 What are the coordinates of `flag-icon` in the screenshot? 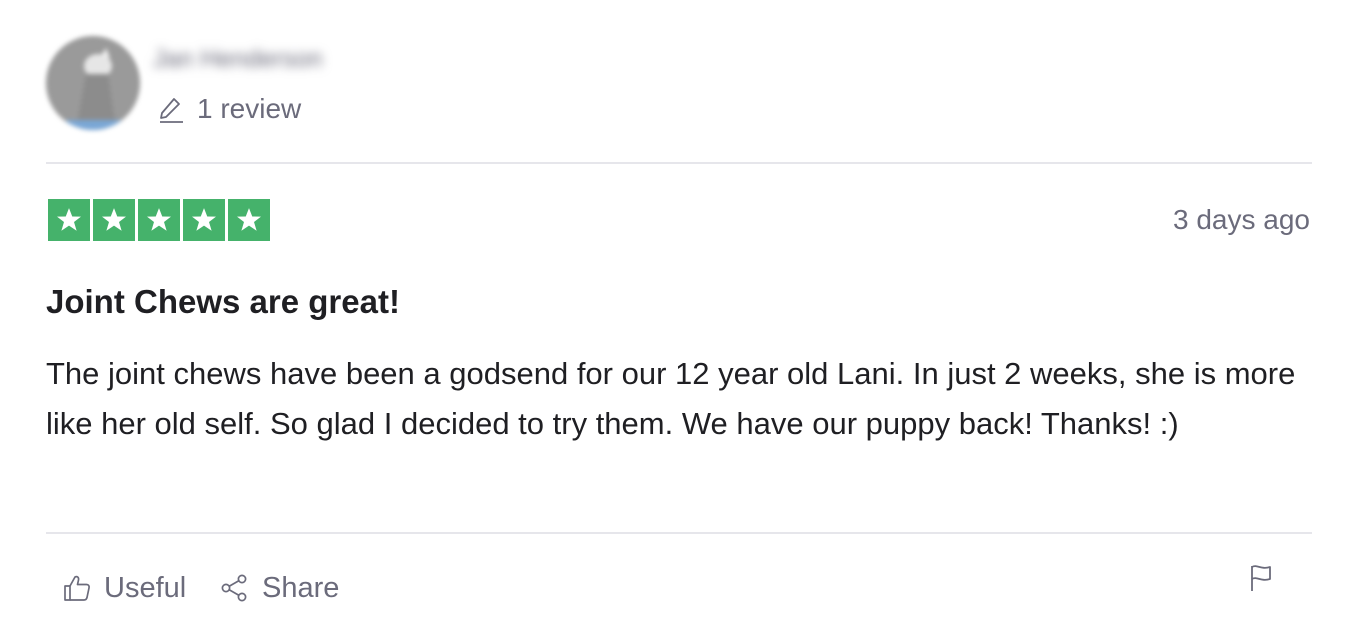 It's located at (1261, 578).